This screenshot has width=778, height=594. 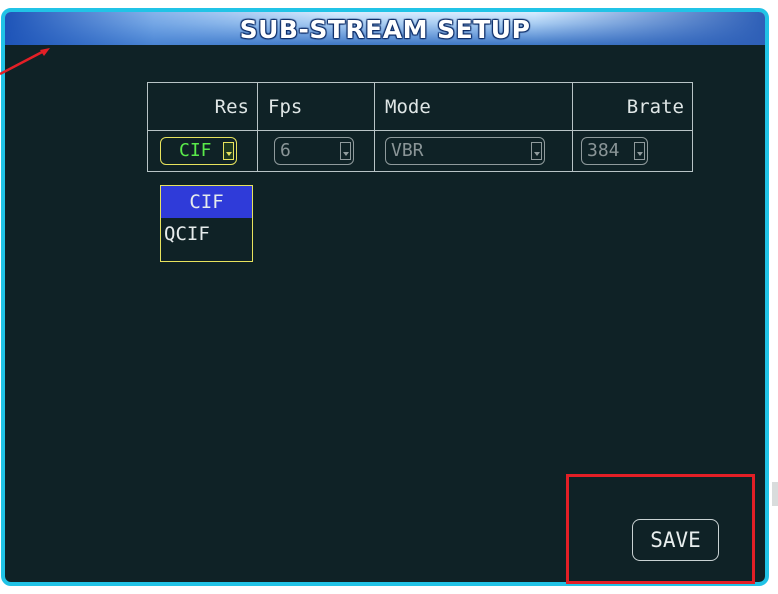 I want to click on fps-select-value: 6, so click(x=285, y=150).